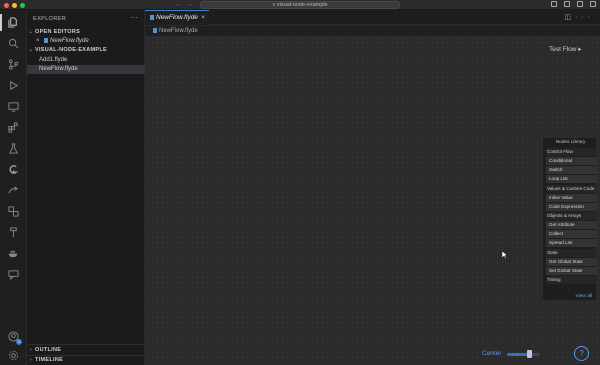 This screenshot has height=365, width=600. Describe the element at coordinates (571, 179) in the screenshot. I see `library-node-item: Loop List` at that location.